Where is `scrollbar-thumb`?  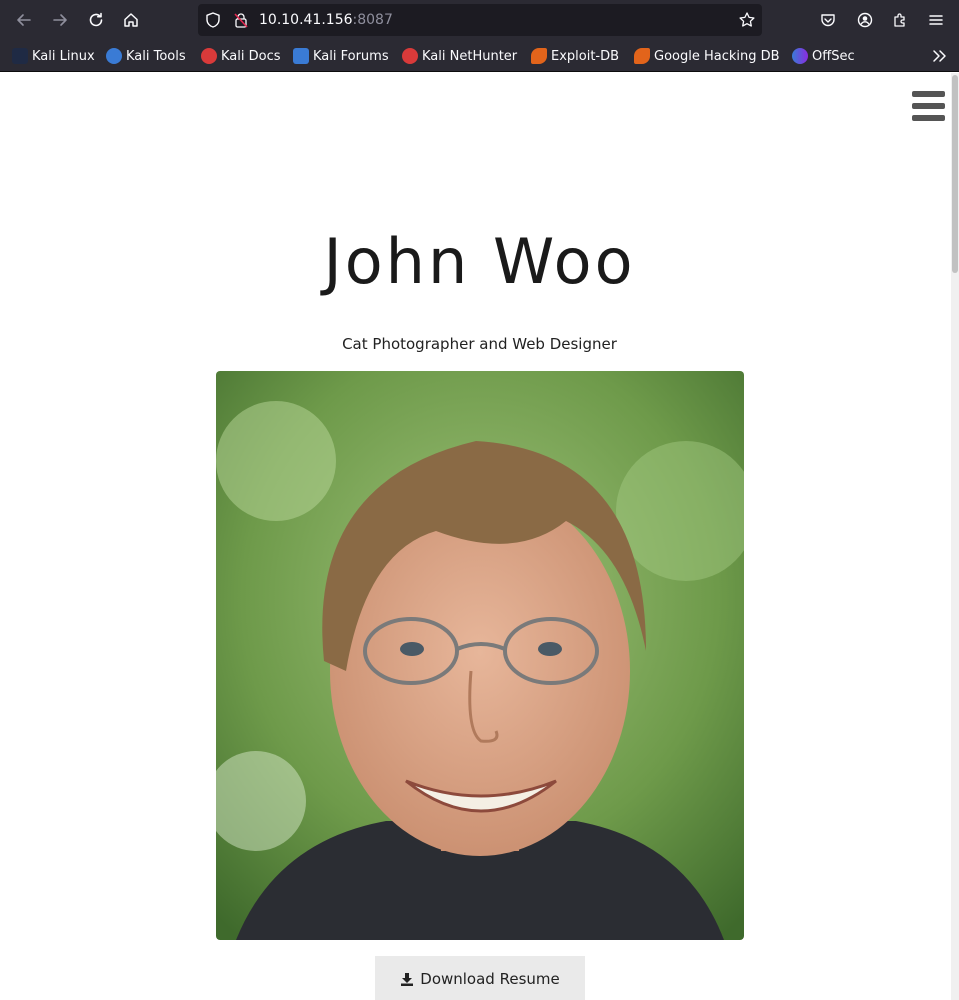
scrollbar-thumb is located at coordinates (955, 174).